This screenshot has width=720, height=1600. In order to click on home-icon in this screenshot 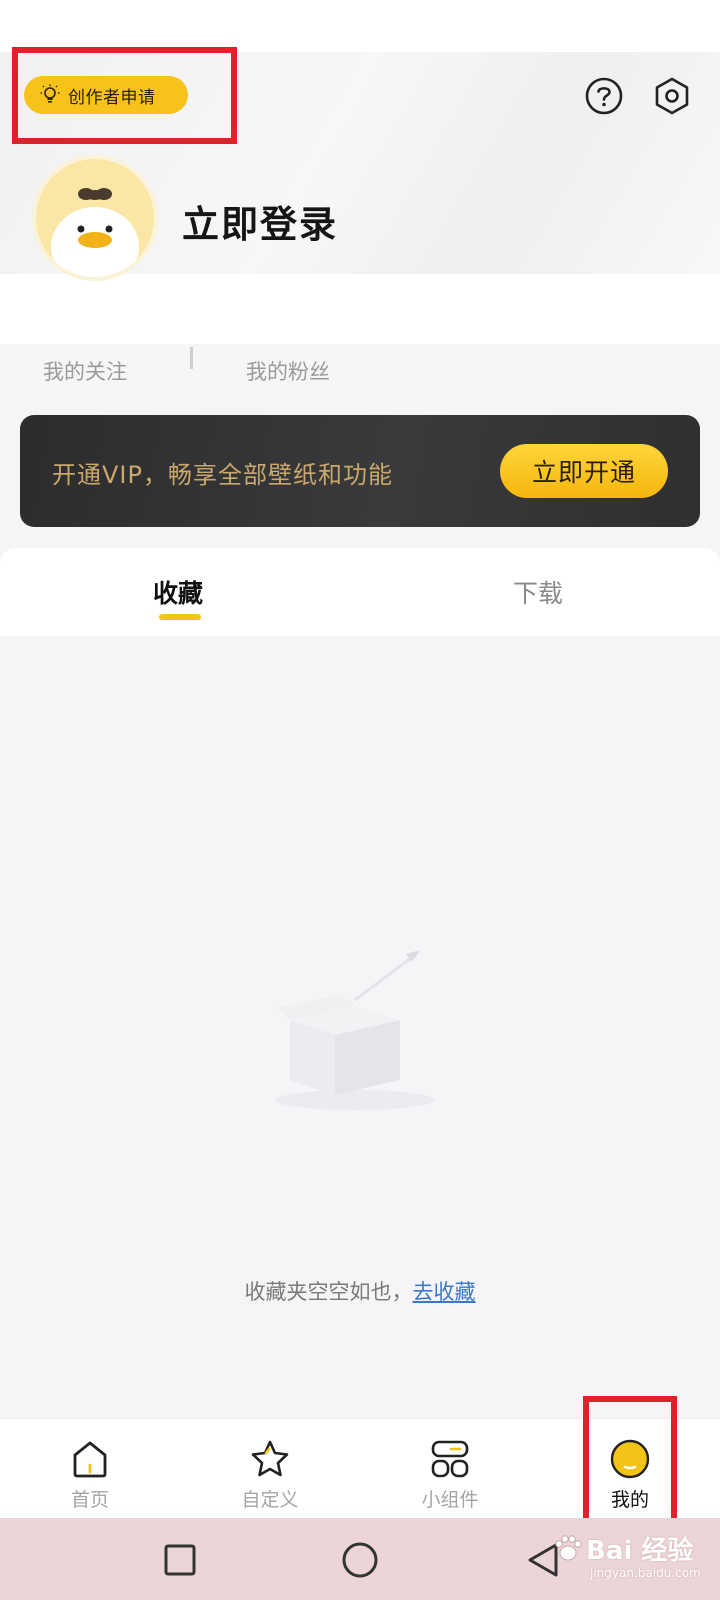, I will do `click(90, 1459)`.